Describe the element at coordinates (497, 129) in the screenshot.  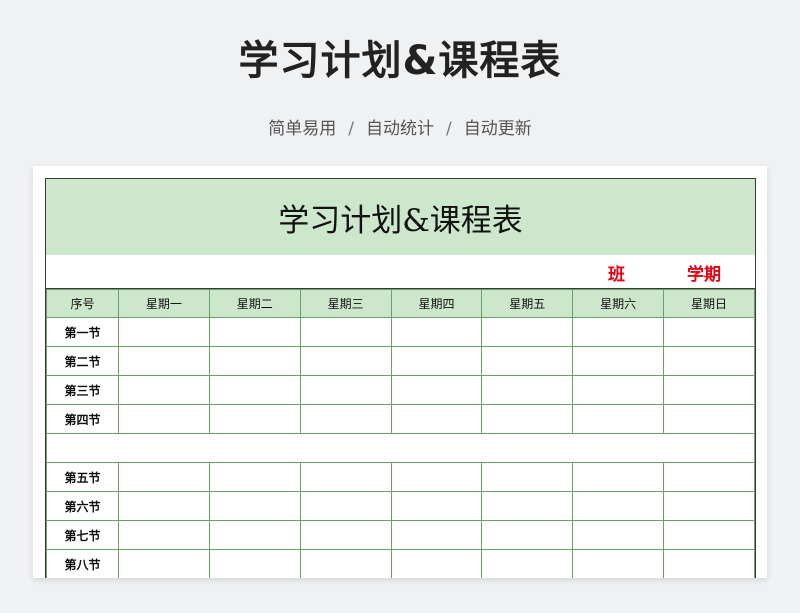
I see `subtitle-item-auto-update: 自动更新` at that location.